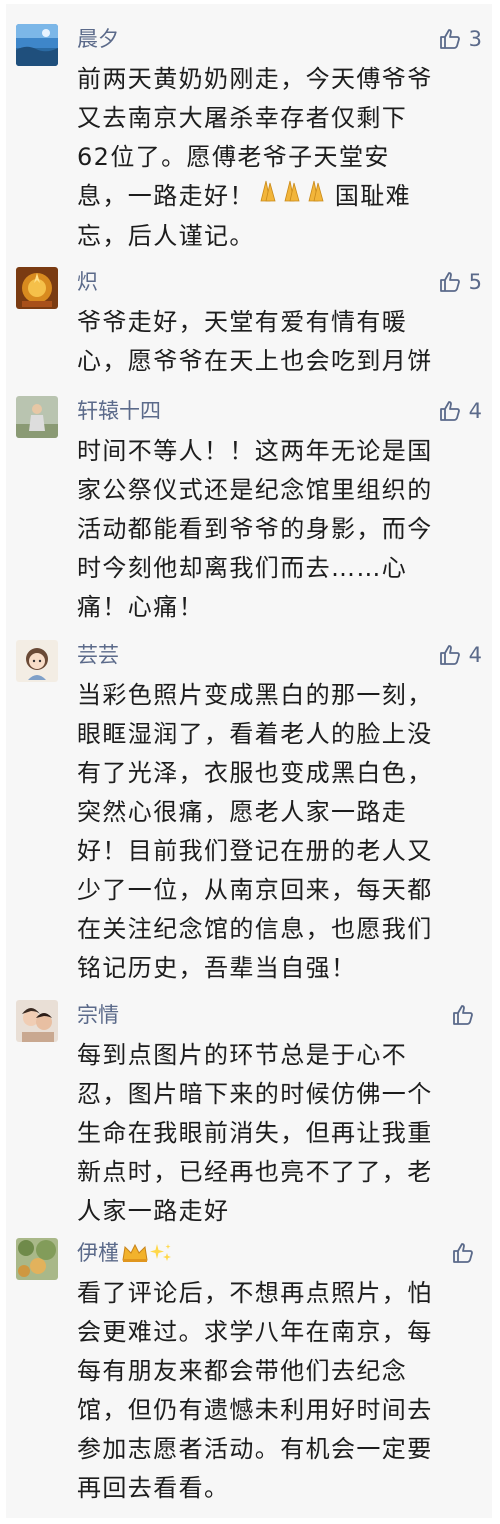 This screenshot has height=1524, width=500. Describe the element at coordinates (166, 196) in the screenshot. I see `comment-line-segment: 息，一路走好！` at that location.